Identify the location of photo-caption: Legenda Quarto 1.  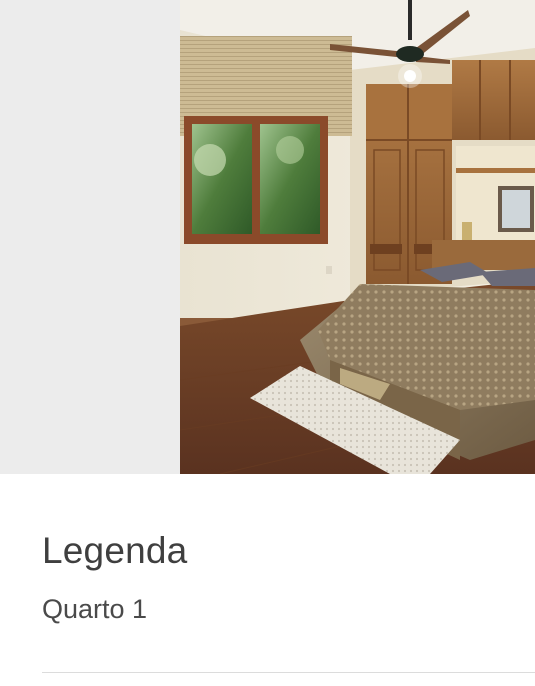
(282, 577).